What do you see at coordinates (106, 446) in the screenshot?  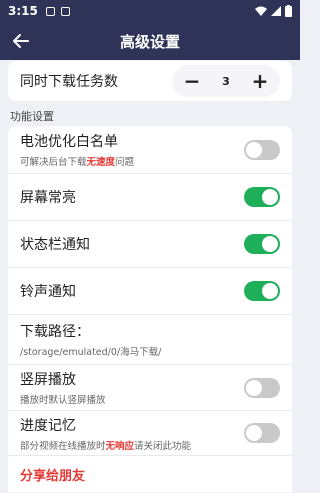 I see `row-description: 部分视频在线播放时无响应请关闭此功能` at bounding box center [106, 446].